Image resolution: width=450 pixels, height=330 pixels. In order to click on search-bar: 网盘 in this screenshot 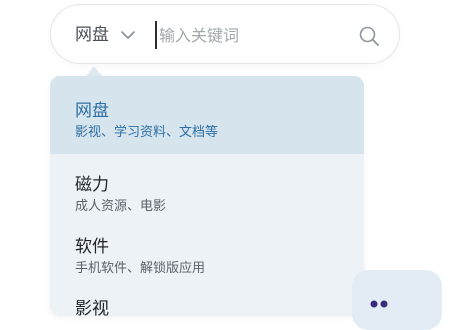, I will do `click(225, 34)`.